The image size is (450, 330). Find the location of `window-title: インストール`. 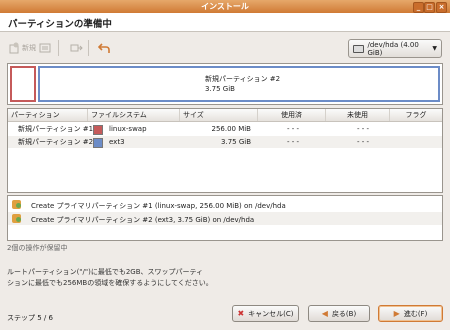

window-title: インストール is located at coordinates (225, 6).